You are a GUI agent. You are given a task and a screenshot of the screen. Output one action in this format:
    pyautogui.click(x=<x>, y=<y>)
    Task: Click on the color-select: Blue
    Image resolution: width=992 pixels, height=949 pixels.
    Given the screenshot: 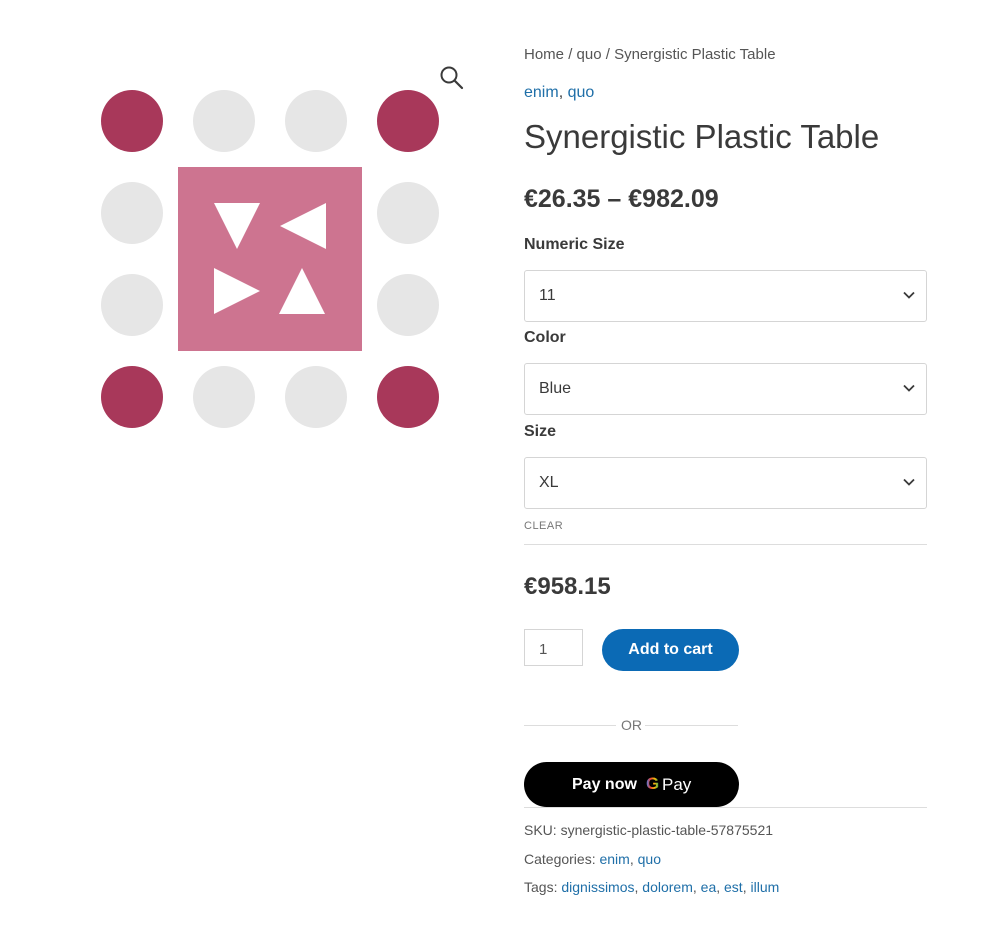 What is the action you would take?
    pyautogui.click(x=725, y=389)
    